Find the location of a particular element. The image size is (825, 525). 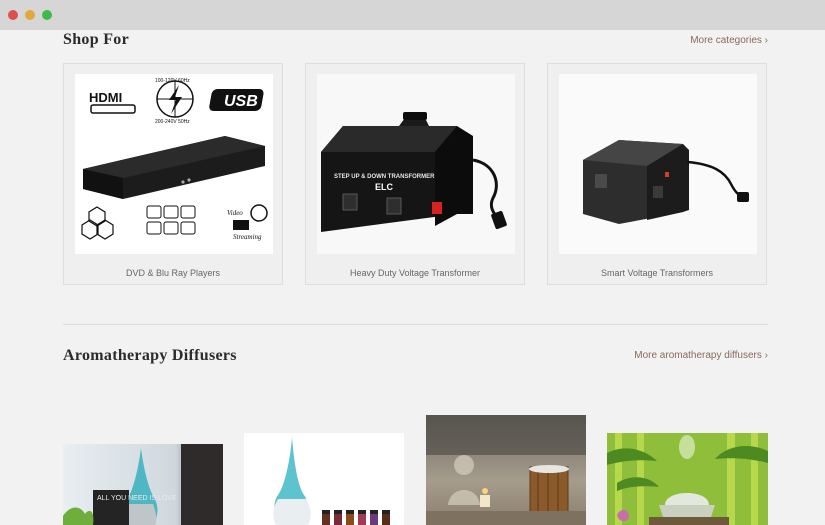

voltage-transformer-image: STEP UP & DOWN TRANSFORMER ELC is located at coordinates (416, 164).